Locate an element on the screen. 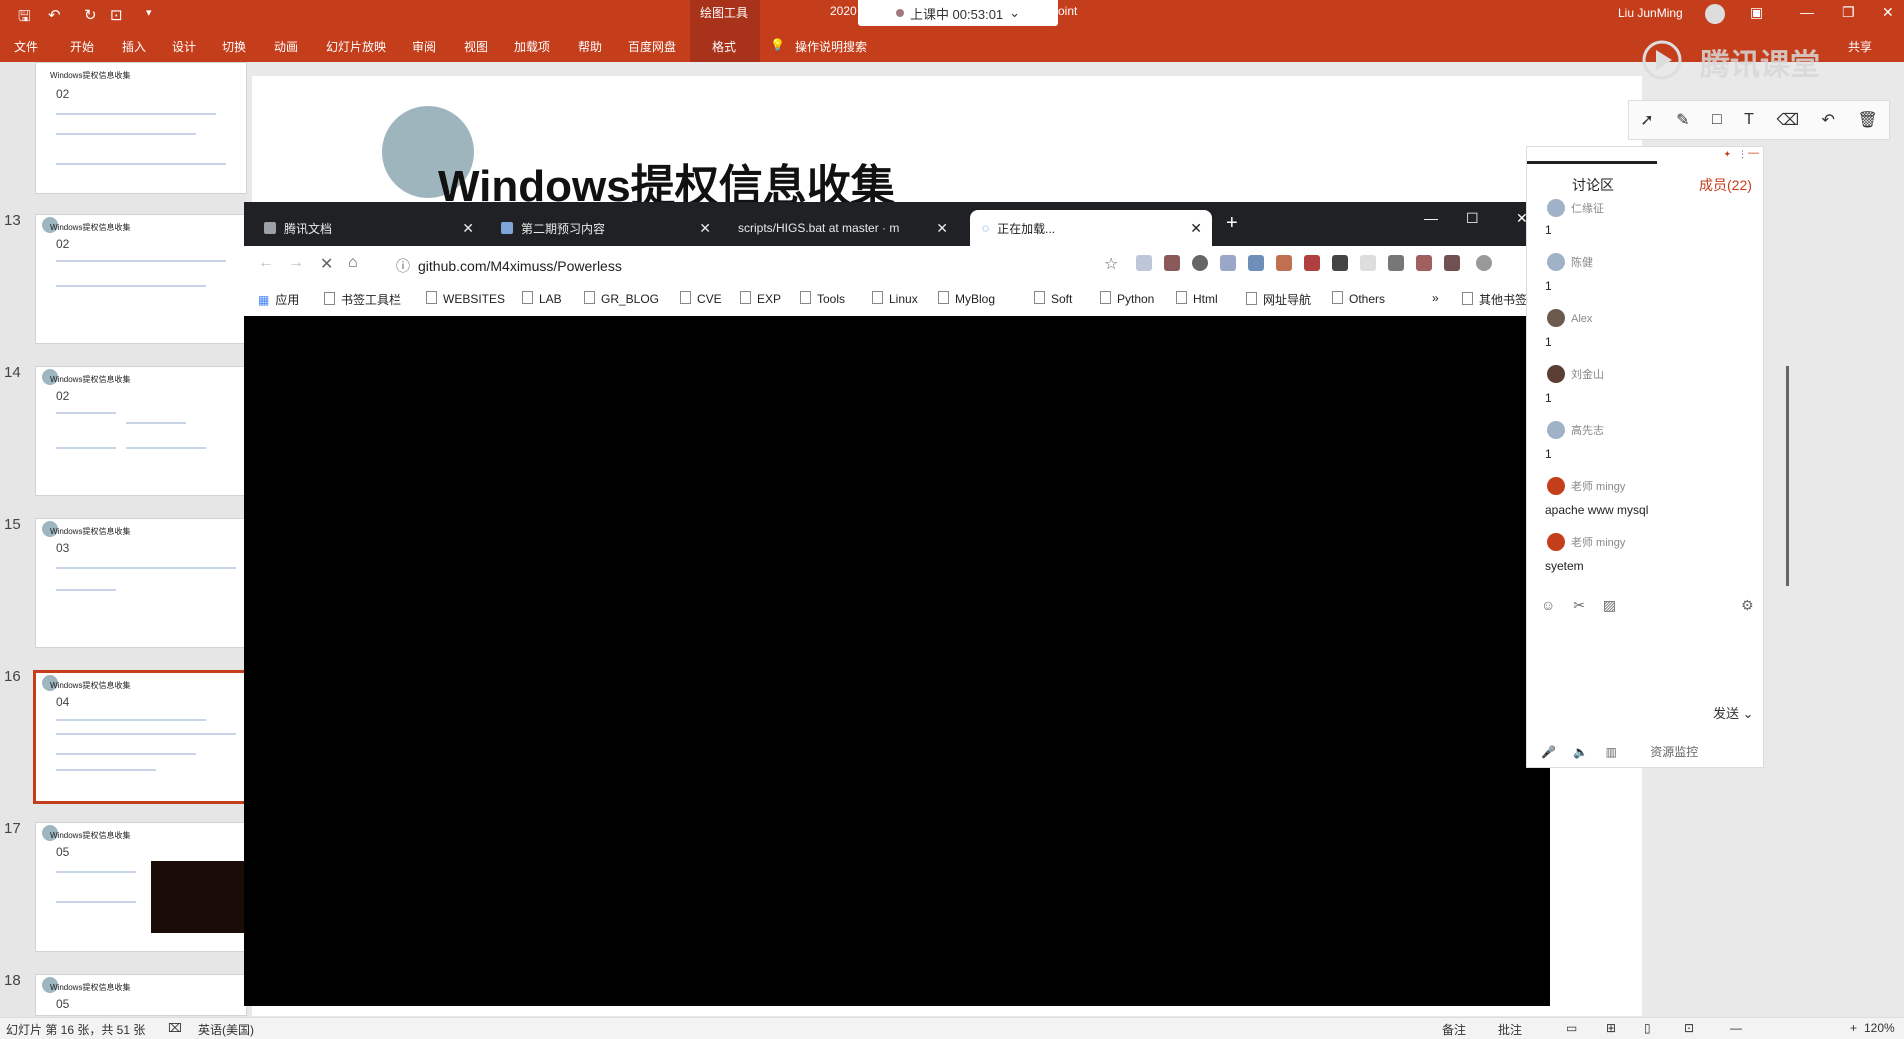  bookmark-folder: Html is located at coordinates (1197, 298).